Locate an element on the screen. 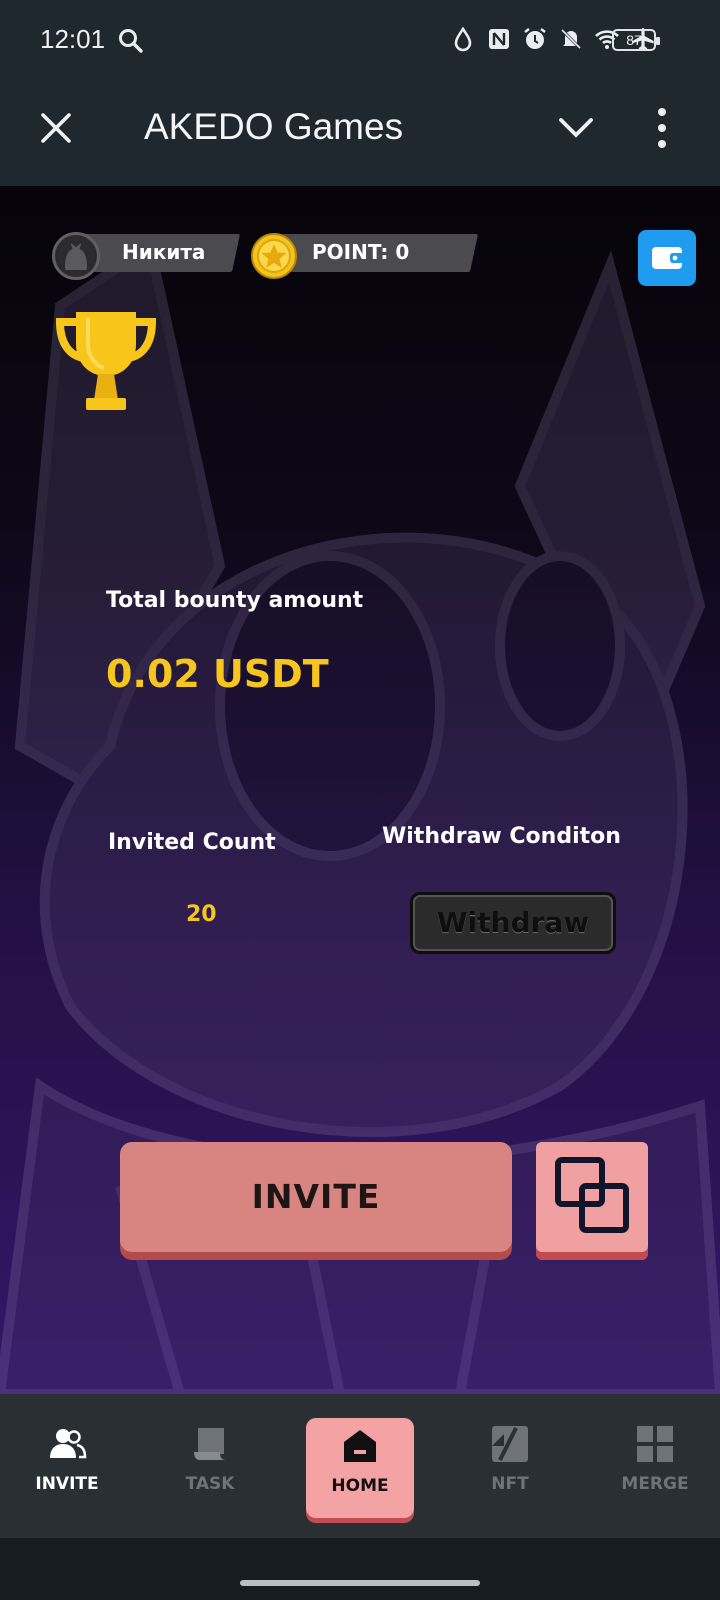 The image size is (720, 1600). tab-home: HOME is located at coordinates (360, 1468).